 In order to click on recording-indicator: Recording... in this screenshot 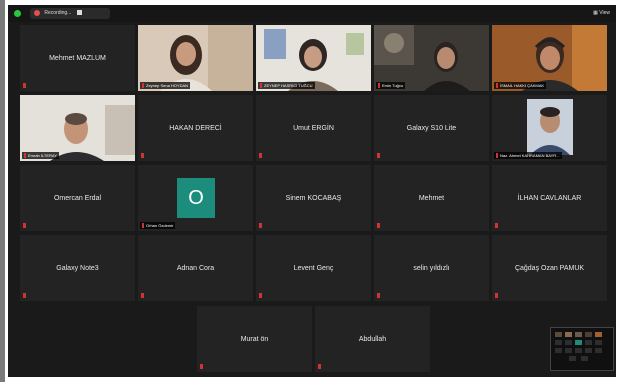, I will do `click(70, 13)`.